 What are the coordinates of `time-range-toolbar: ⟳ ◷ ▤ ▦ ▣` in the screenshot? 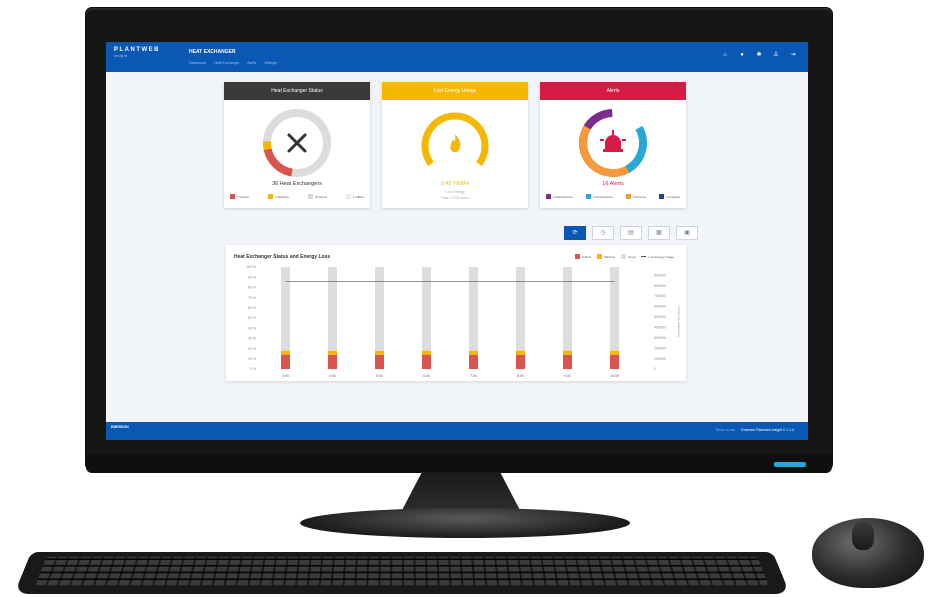 It's located at (631, 233).